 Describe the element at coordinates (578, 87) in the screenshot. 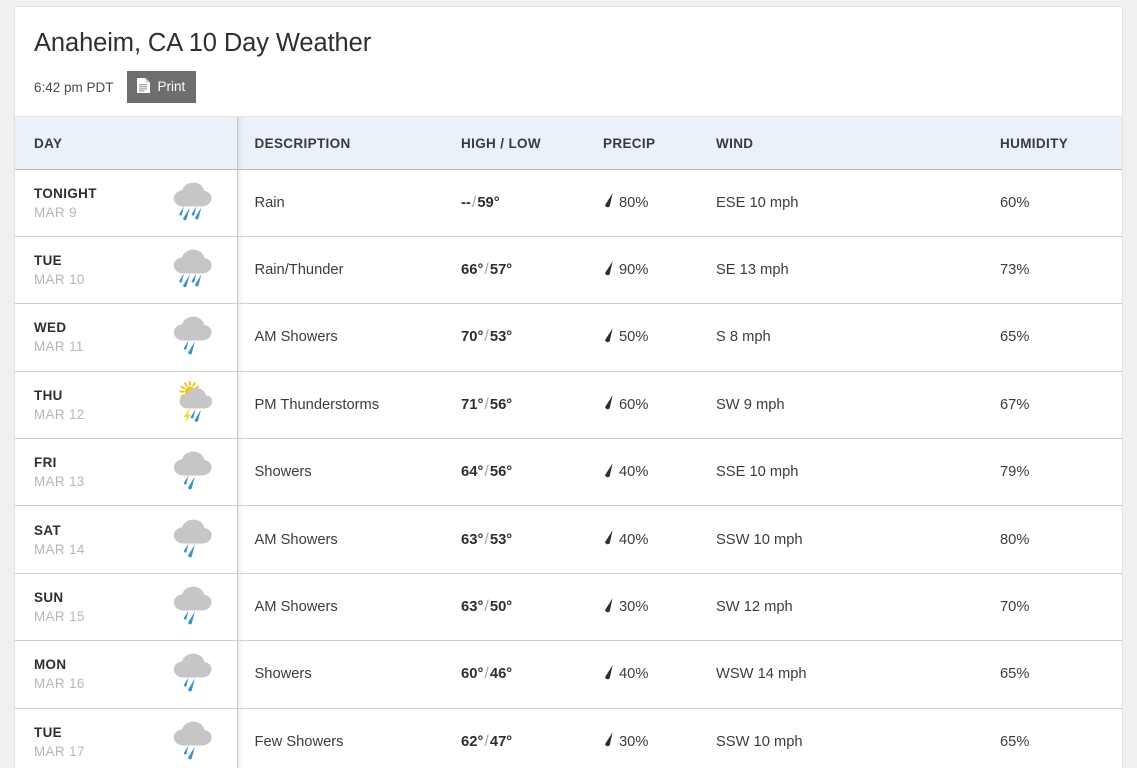

I see `header-subrow: 6:42 pm PDT Print` at that location.